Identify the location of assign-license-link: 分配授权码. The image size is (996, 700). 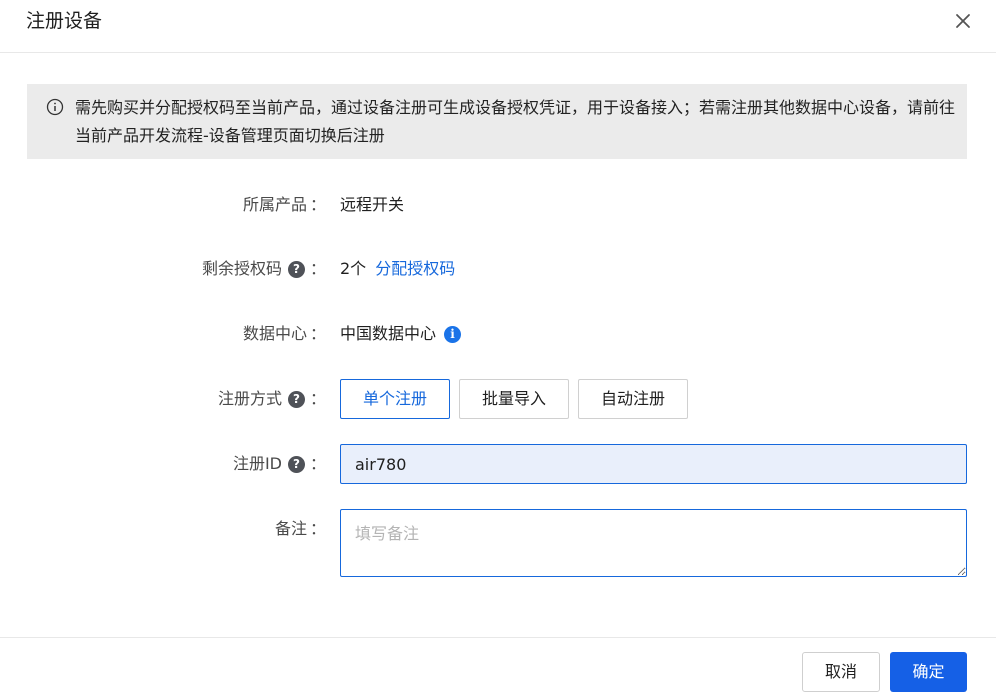
(415, 269).